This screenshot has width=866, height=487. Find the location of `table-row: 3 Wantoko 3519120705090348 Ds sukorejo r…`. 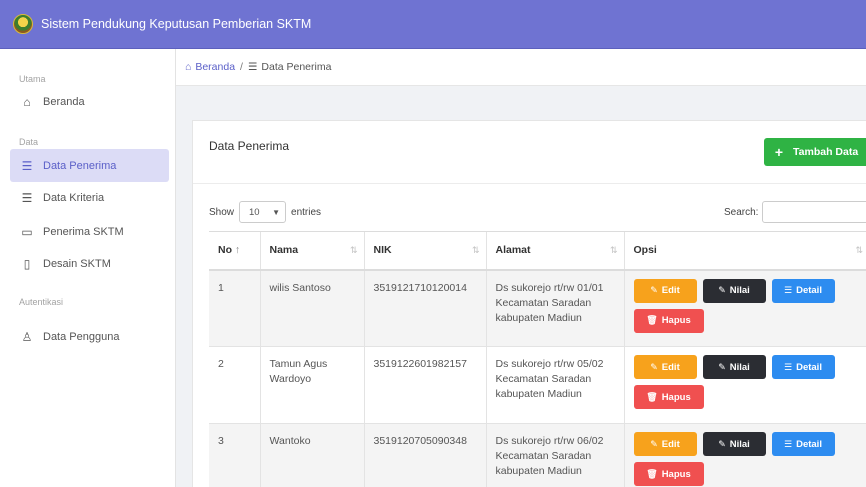

table-row: 3 Wantoko 3519120705090348 Ds sukorejo r… is located at coordinates (537, 455).